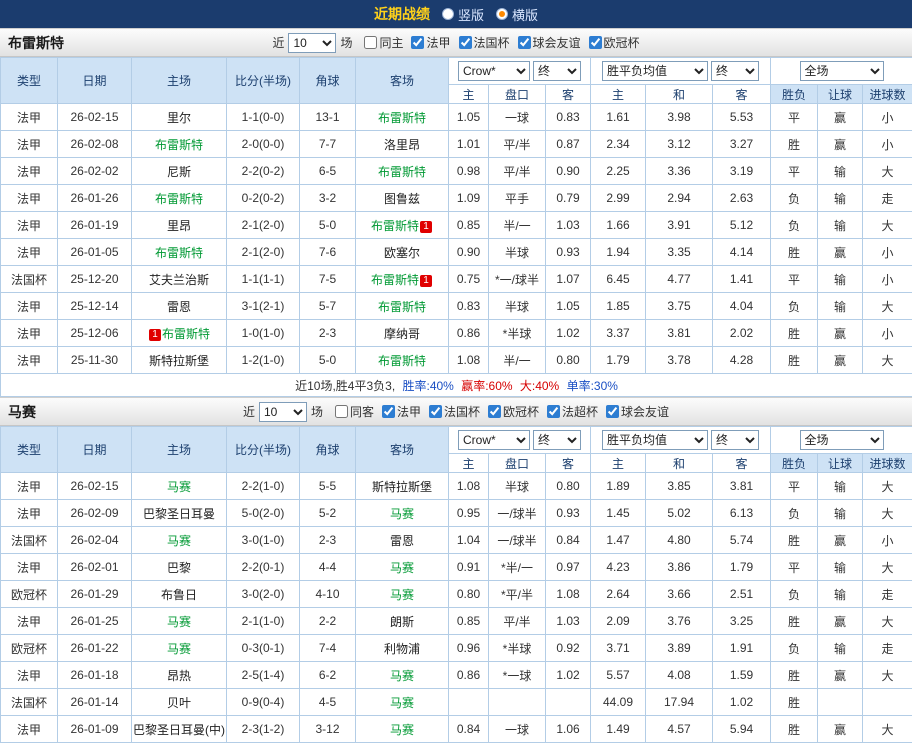  I want to click on corners: 4-4, so click(327, 567).